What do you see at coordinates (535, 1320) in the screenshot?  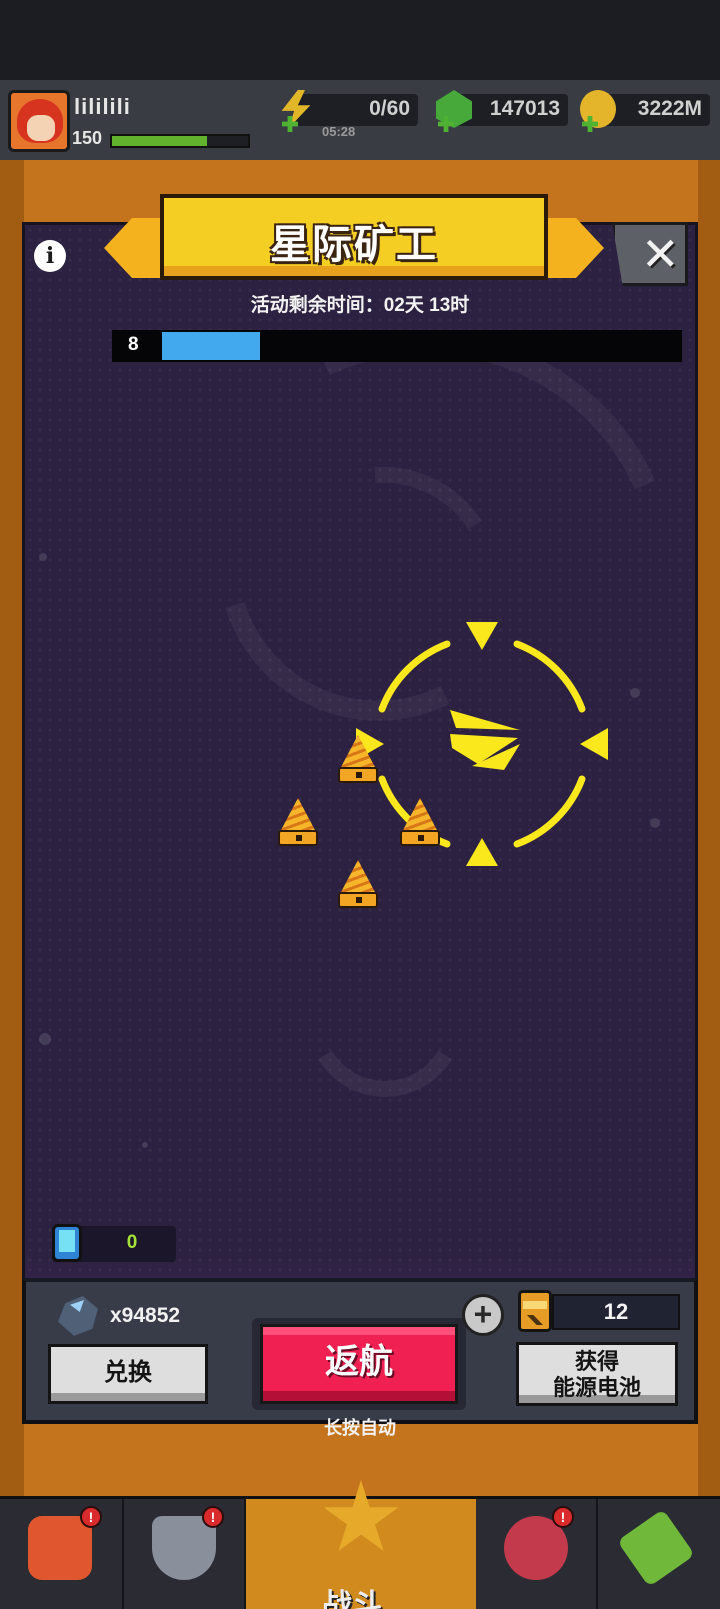 I see `battery-bolt` at bounding box center [535, 1320].